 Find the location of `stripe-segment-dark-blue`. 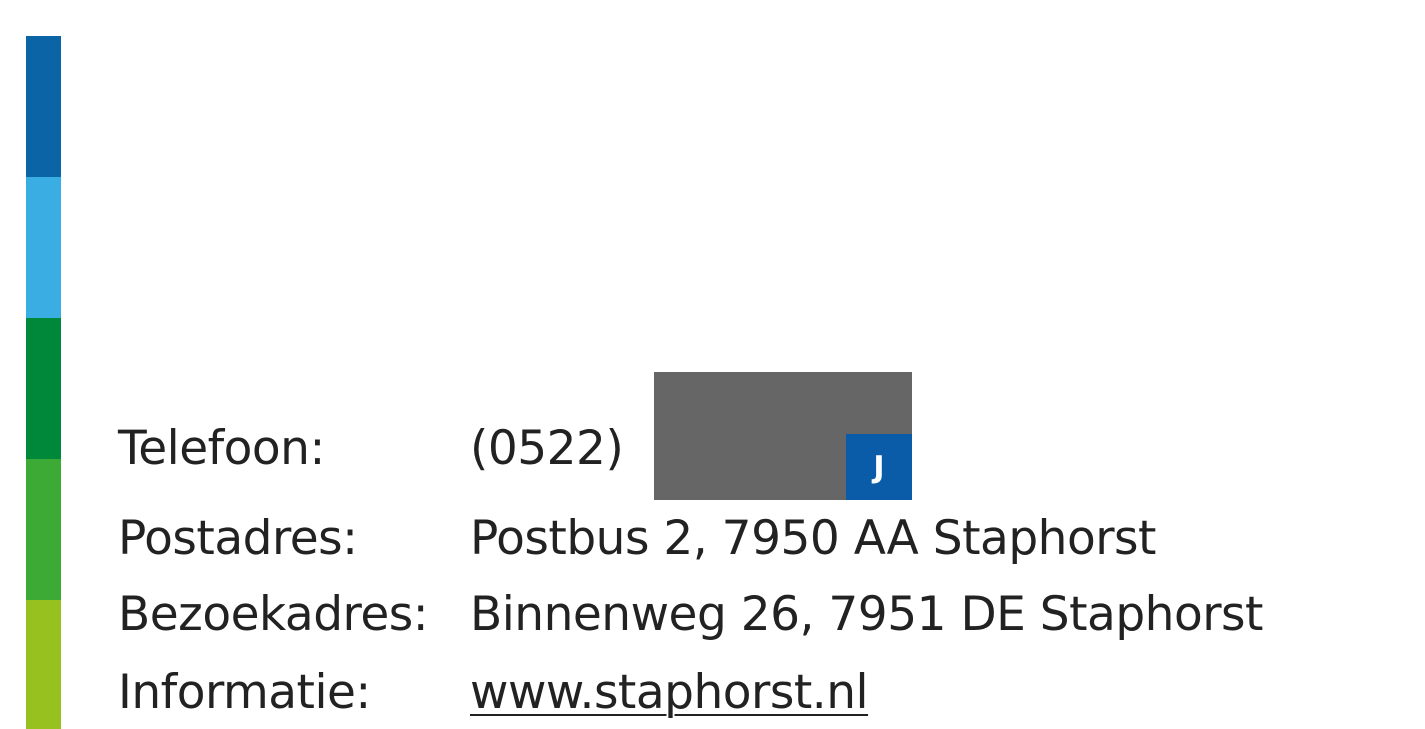

stripe-segment-dark-blue is located at coordinates (43, 106).